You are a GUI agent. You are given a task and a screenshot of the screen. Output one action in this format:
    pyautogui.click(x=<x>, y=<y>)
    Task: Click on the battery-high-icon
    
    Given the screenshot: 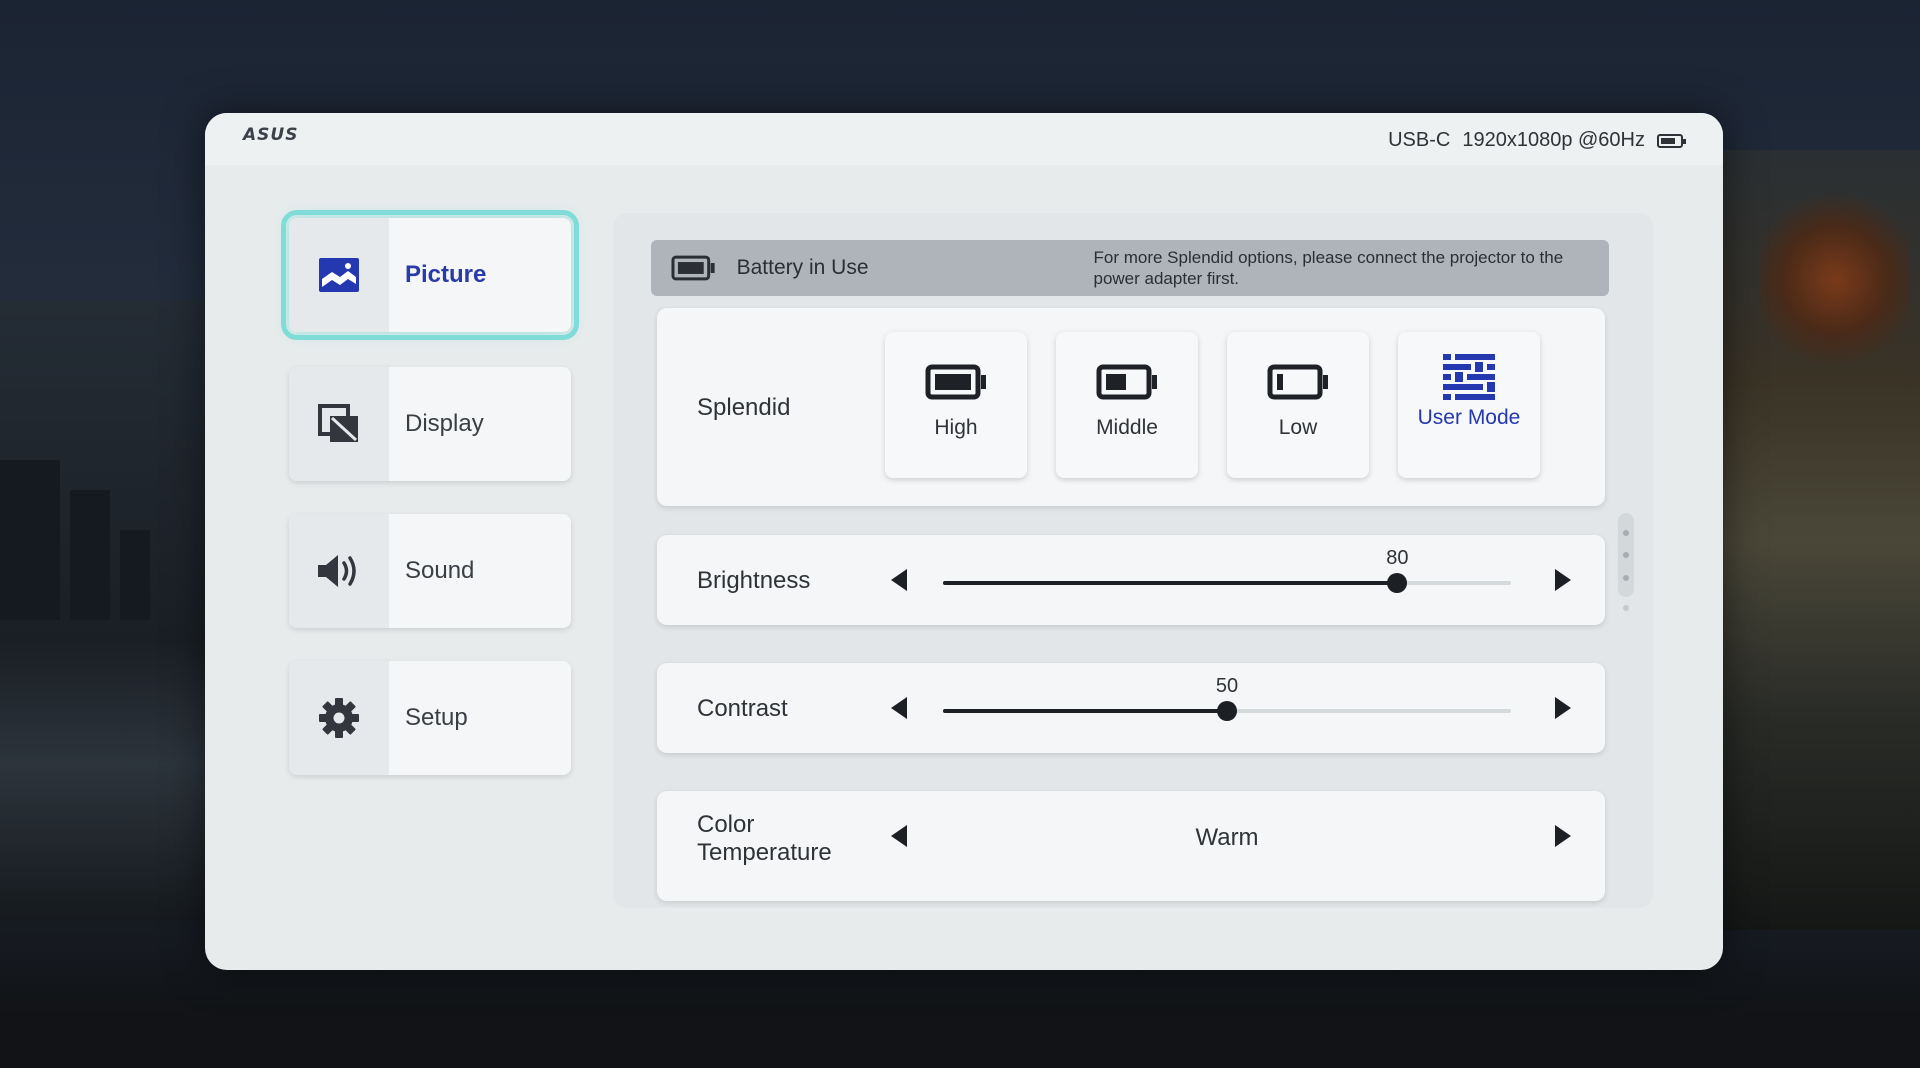 What is the action you would take?
    pyautogui.click(x=955, y=382)
    